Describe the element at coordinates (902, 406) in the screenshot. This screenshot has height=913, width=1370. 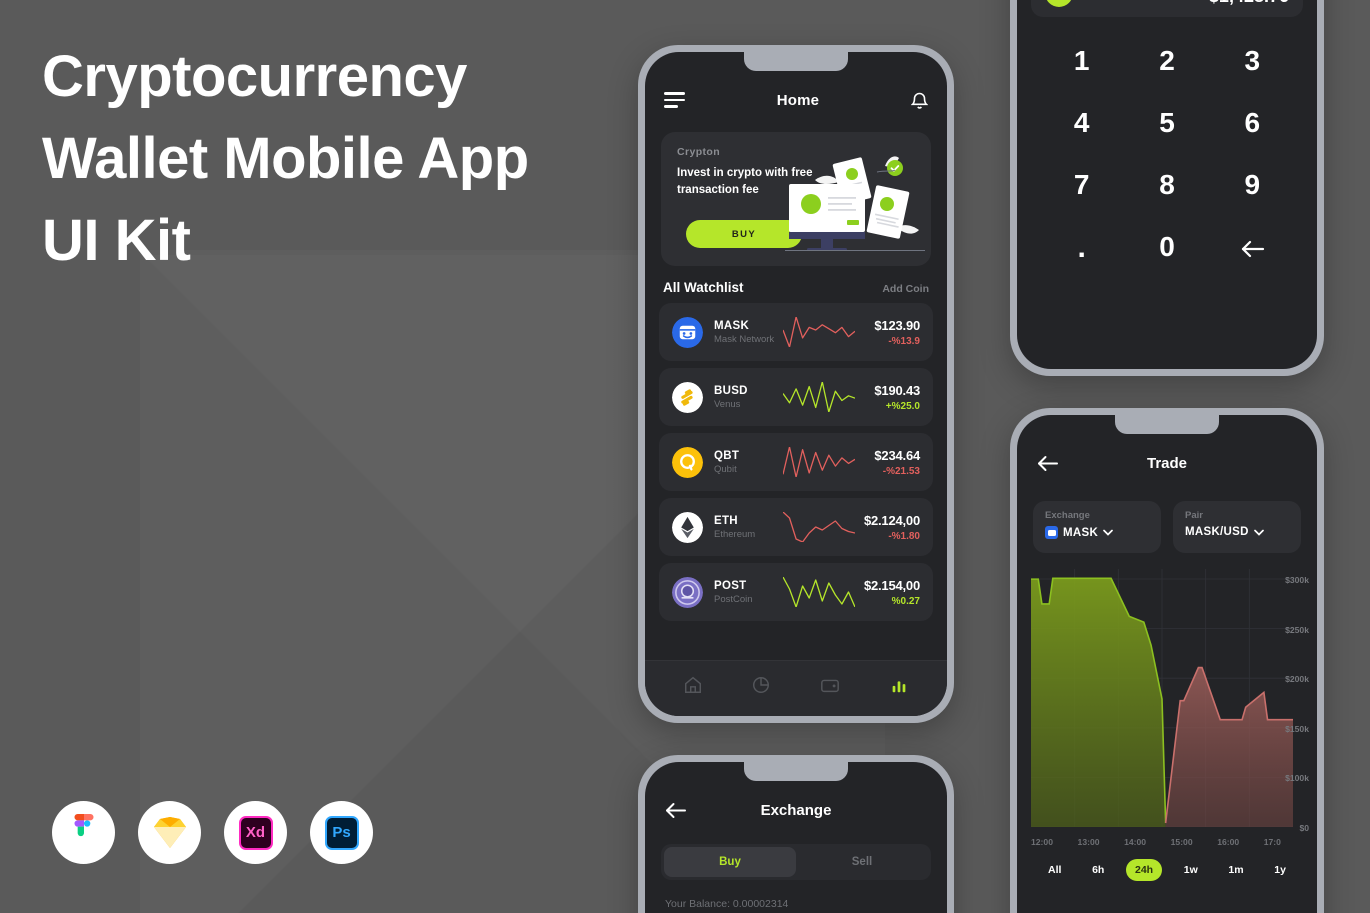
I see `coin-change: +%25.0` at that location.